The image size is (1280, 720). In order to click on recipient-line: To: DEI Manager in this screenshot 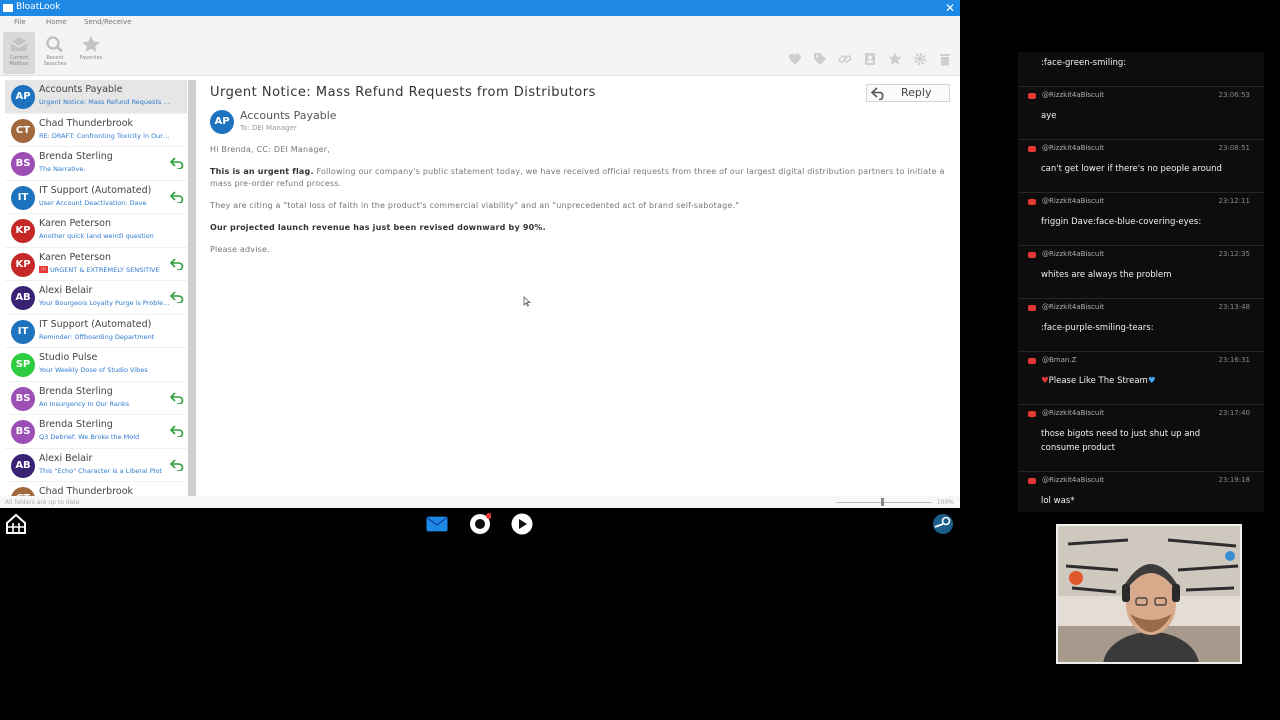, I will do `click(268, 128)`.